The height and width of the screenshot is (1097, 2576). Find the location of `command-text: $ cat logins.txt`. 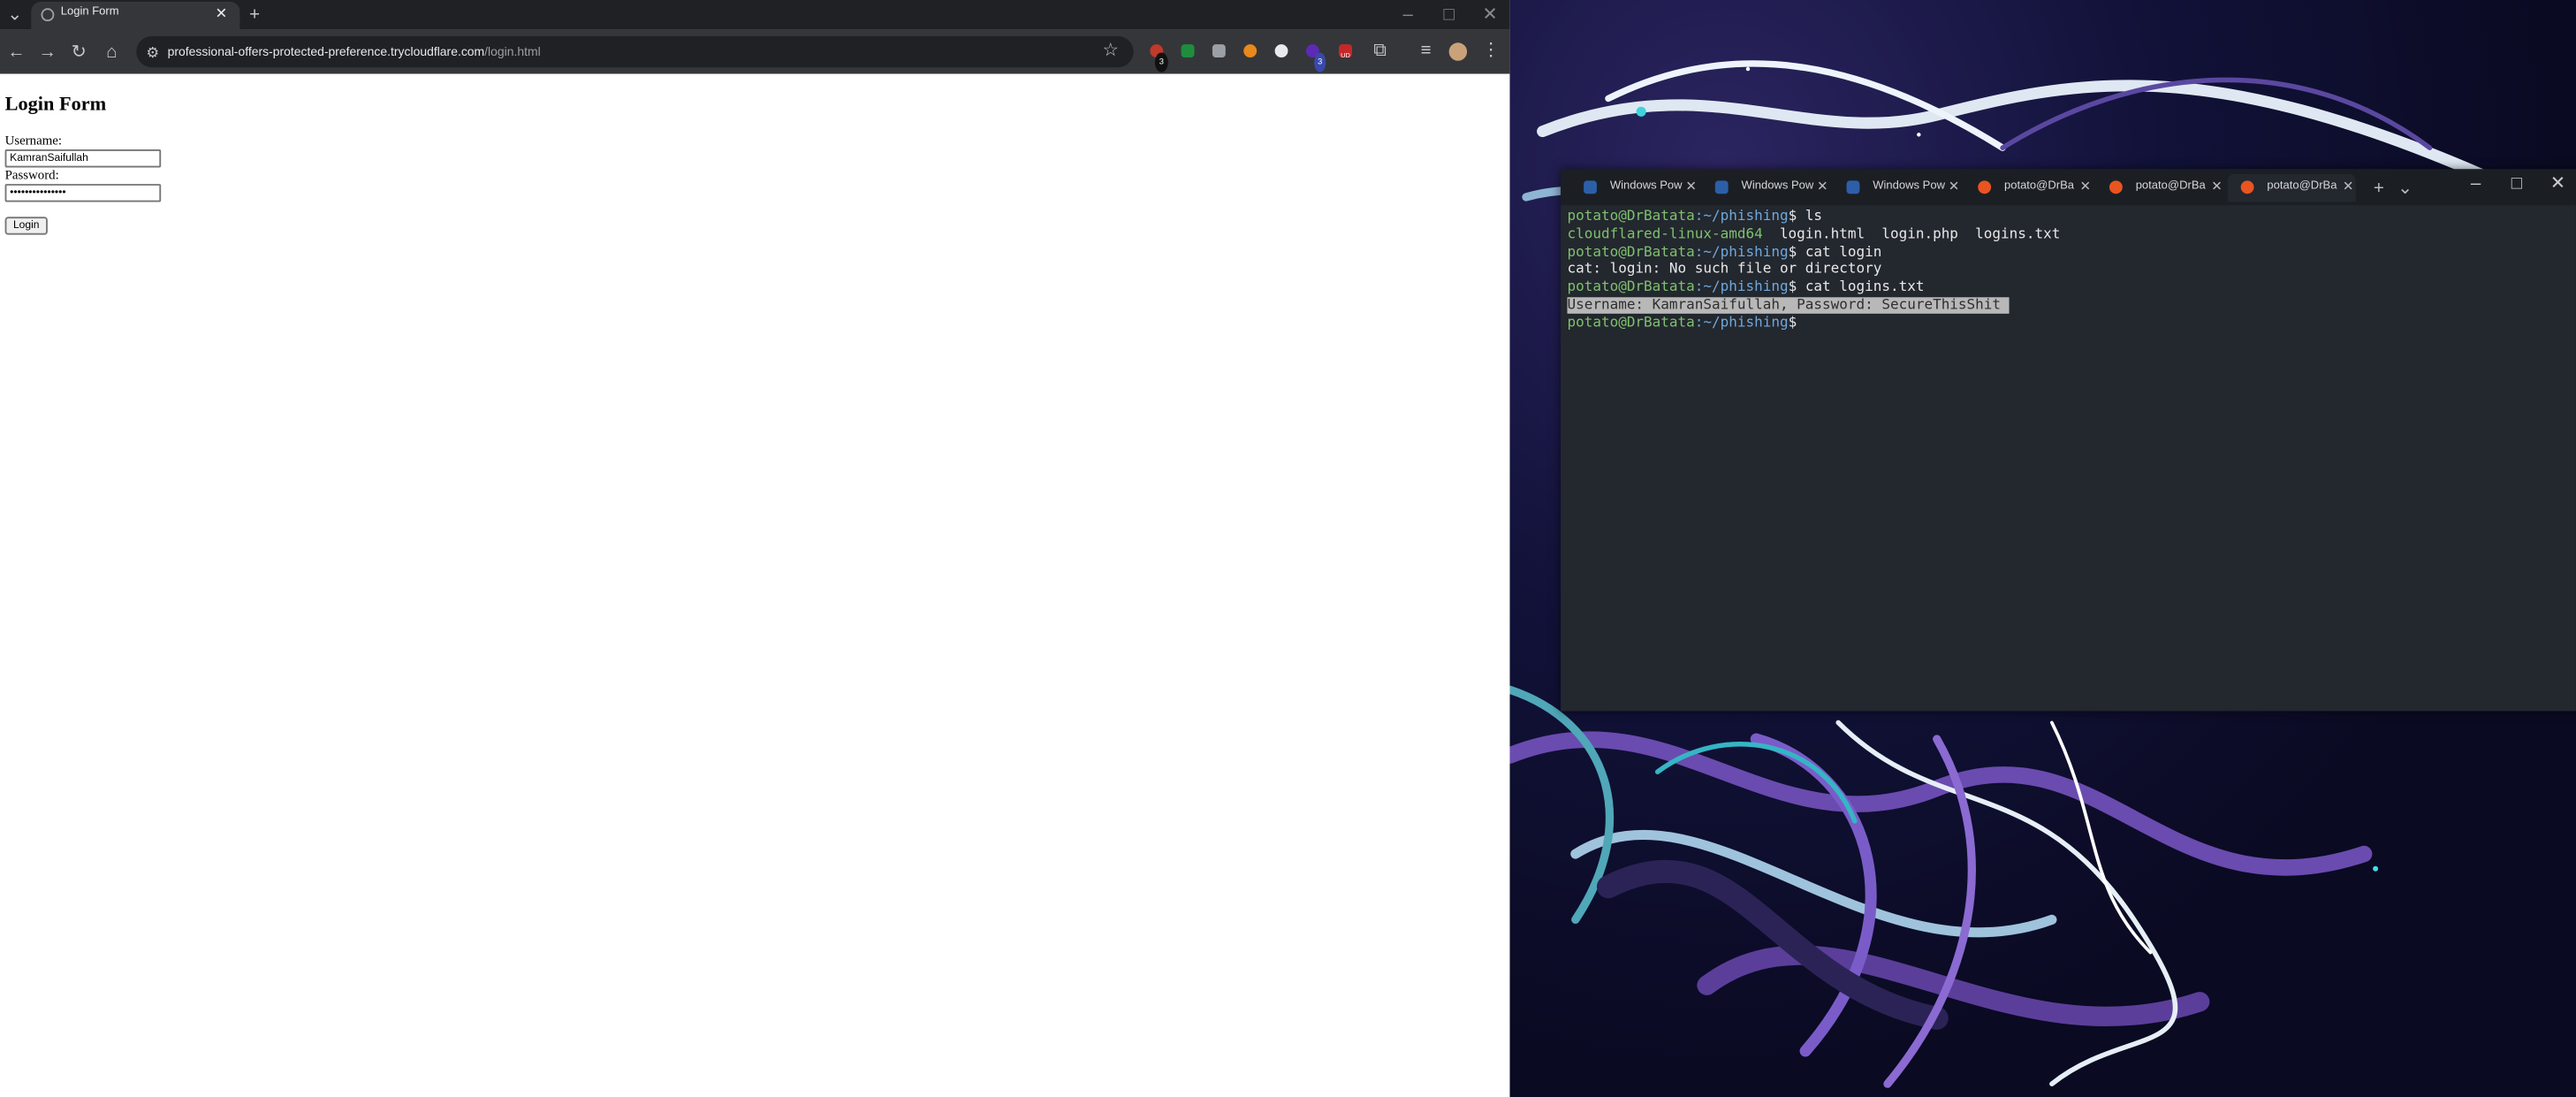

command-text: $ cat logins.txt is located at coordinates (1856, 287).